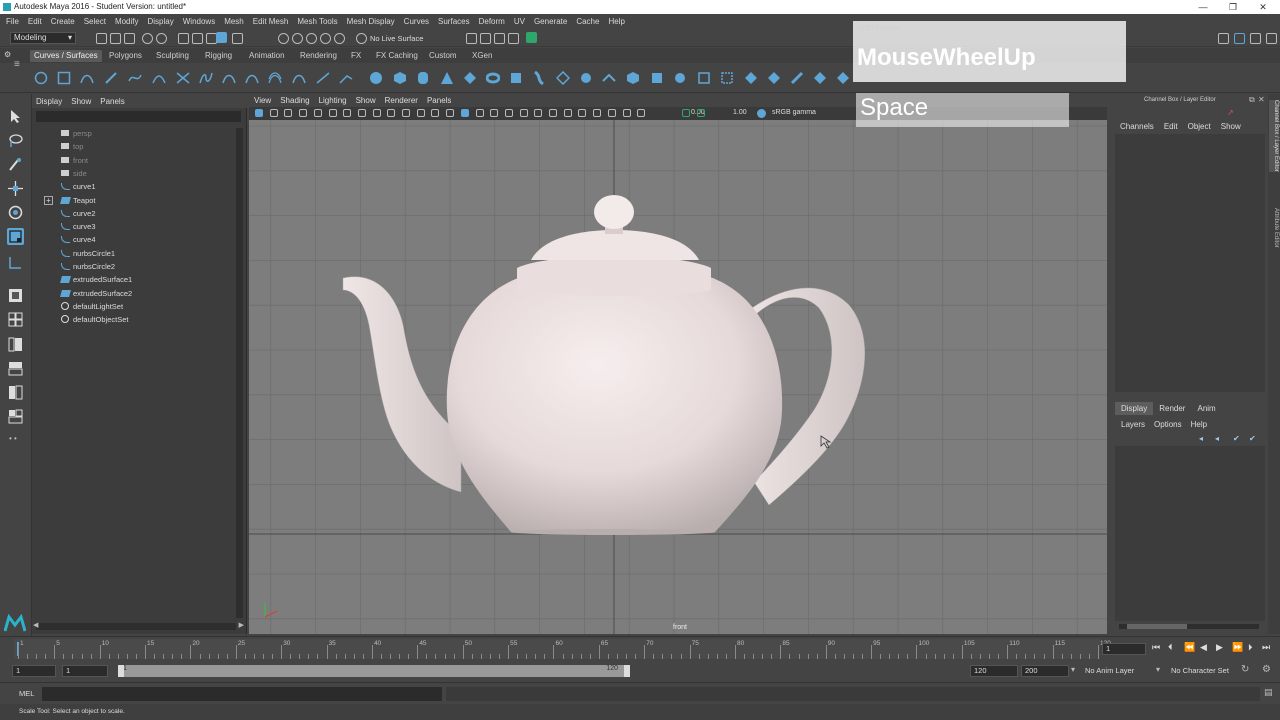 This screenshot has height=720, width=1280. I want to click on untrim-icon, so click(727, 78).